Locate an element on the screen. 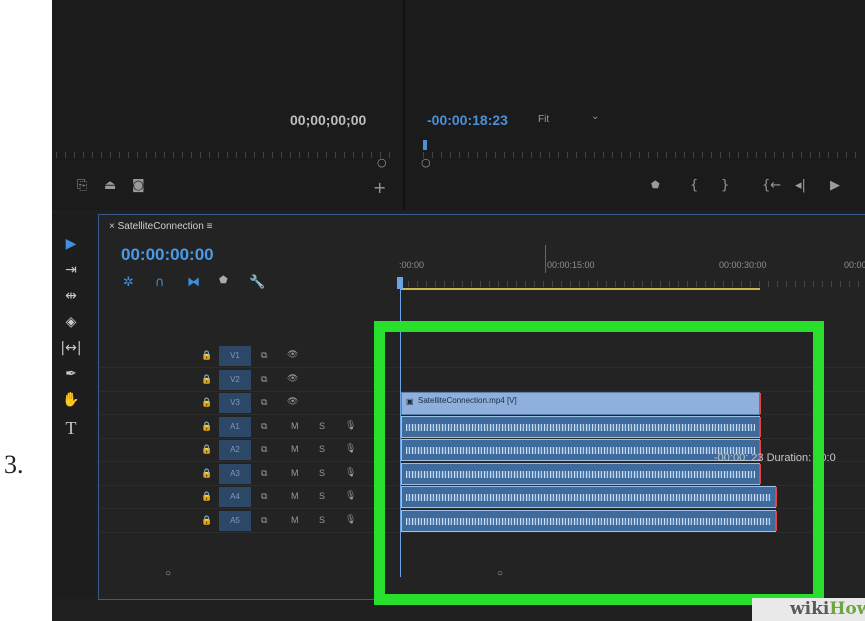  timeline-timecode: 00:00:00:00 is located at coordinates (167, 255).